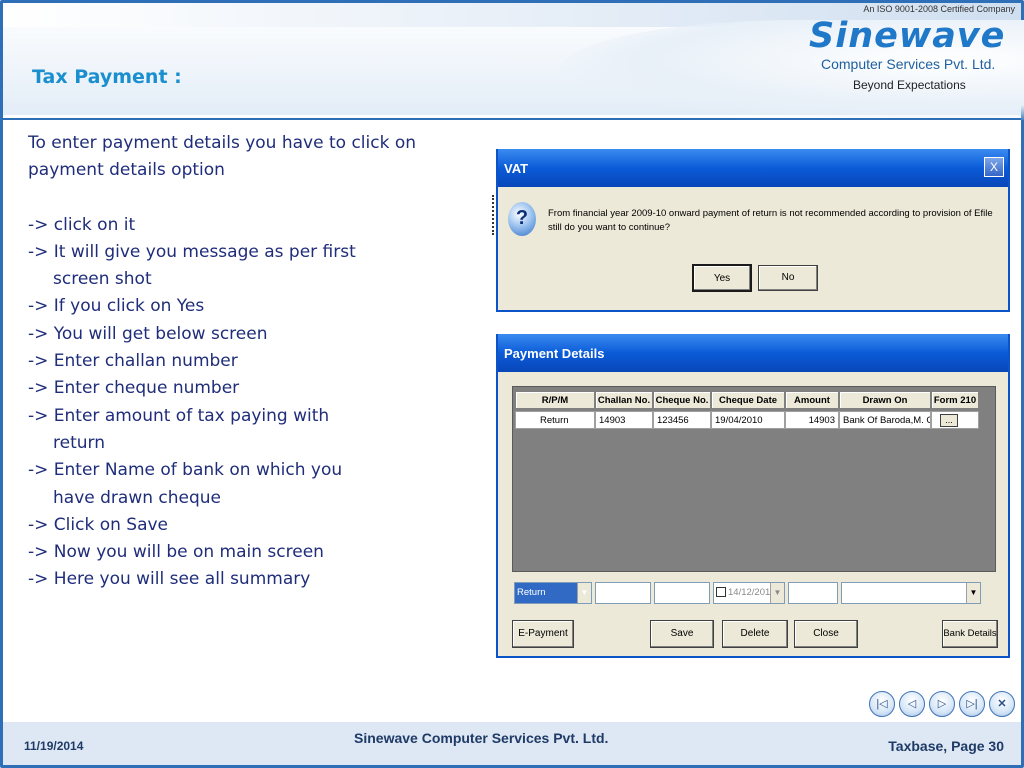  I want to click on column-header-drawn-on: Drawn On, so click(885, 400).